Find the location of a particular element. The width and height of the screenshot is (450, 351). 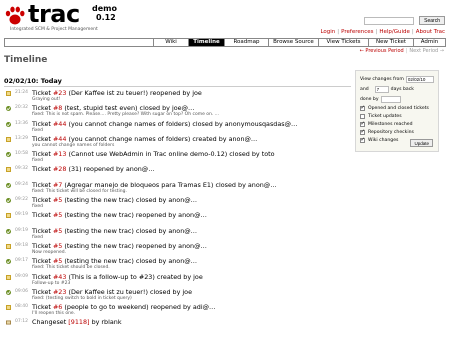

metanav-help-guide: Help/Guide is located at coordinates (394, 32).